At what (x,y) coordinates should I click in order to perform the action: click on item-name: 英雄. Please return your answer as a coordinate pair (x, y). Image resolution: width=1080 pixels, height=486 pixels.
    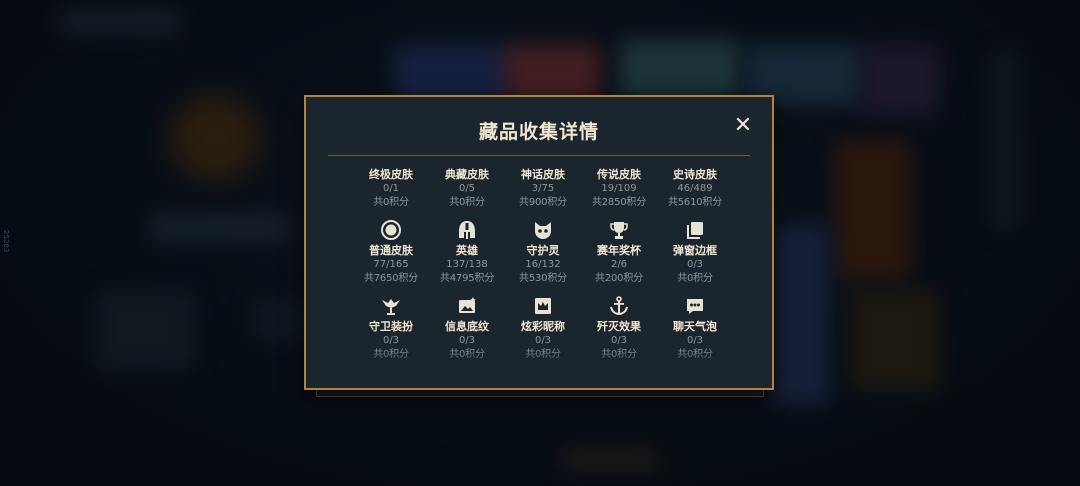
    Looking at the image, I should click on (467, 250).